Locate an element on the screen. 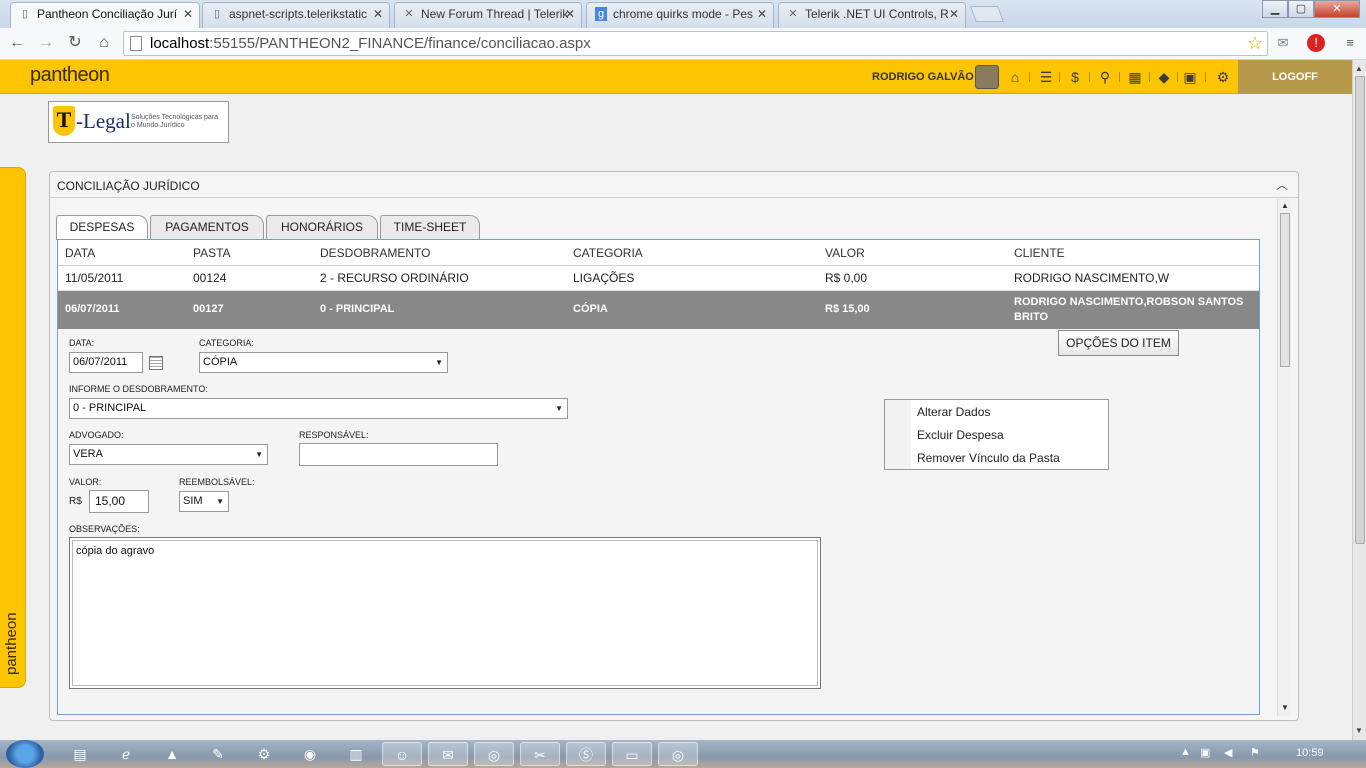 The height and width of the screenshot is (768, 1366). network-tray-icon: ▣ is located at coordinates (1205, 752).